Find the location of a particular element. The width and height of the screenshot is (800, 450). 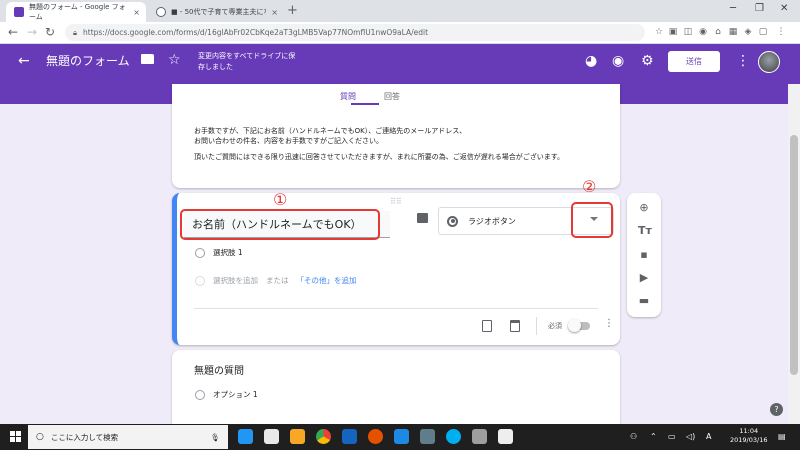

task-view-icon is located at coordinates (245, 436).